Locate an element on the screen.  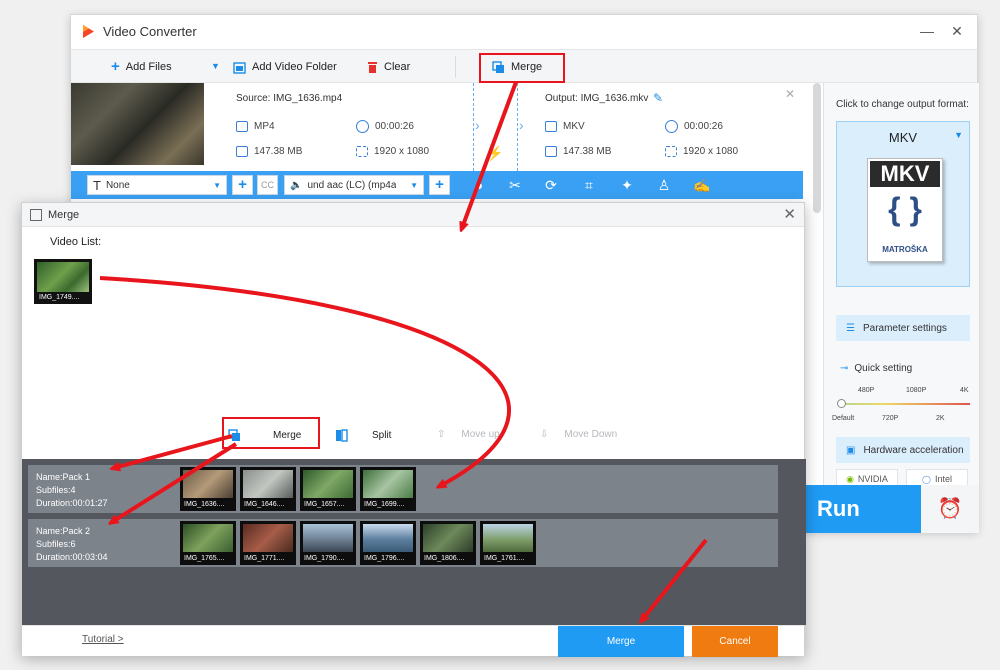
title-bar: Video Converter — ✕ is located at coordinates (524, 32).